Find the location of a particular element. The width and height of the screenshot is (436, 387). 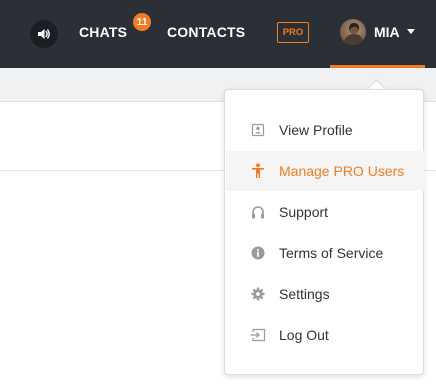

menu-item-label: Terms of Service is located at coordinates (331, 253).